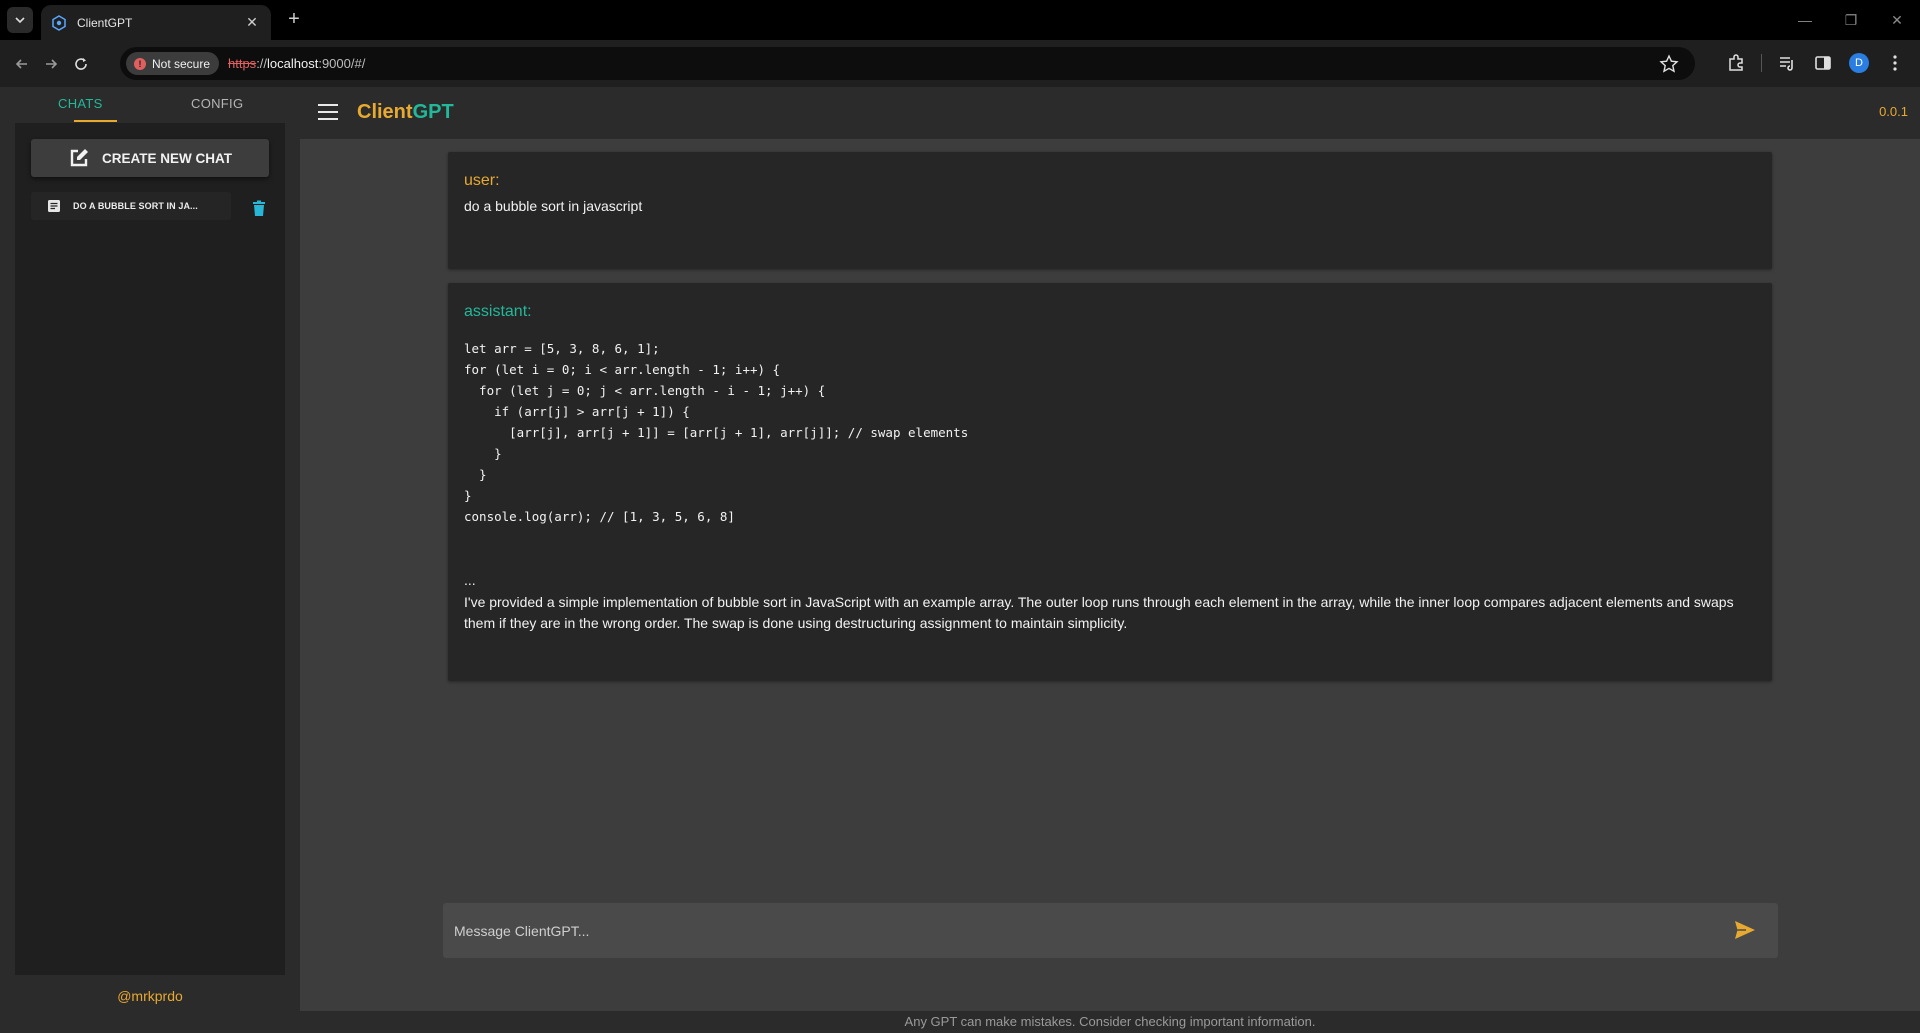  I want to click on message-composer, so click(1110, 930).